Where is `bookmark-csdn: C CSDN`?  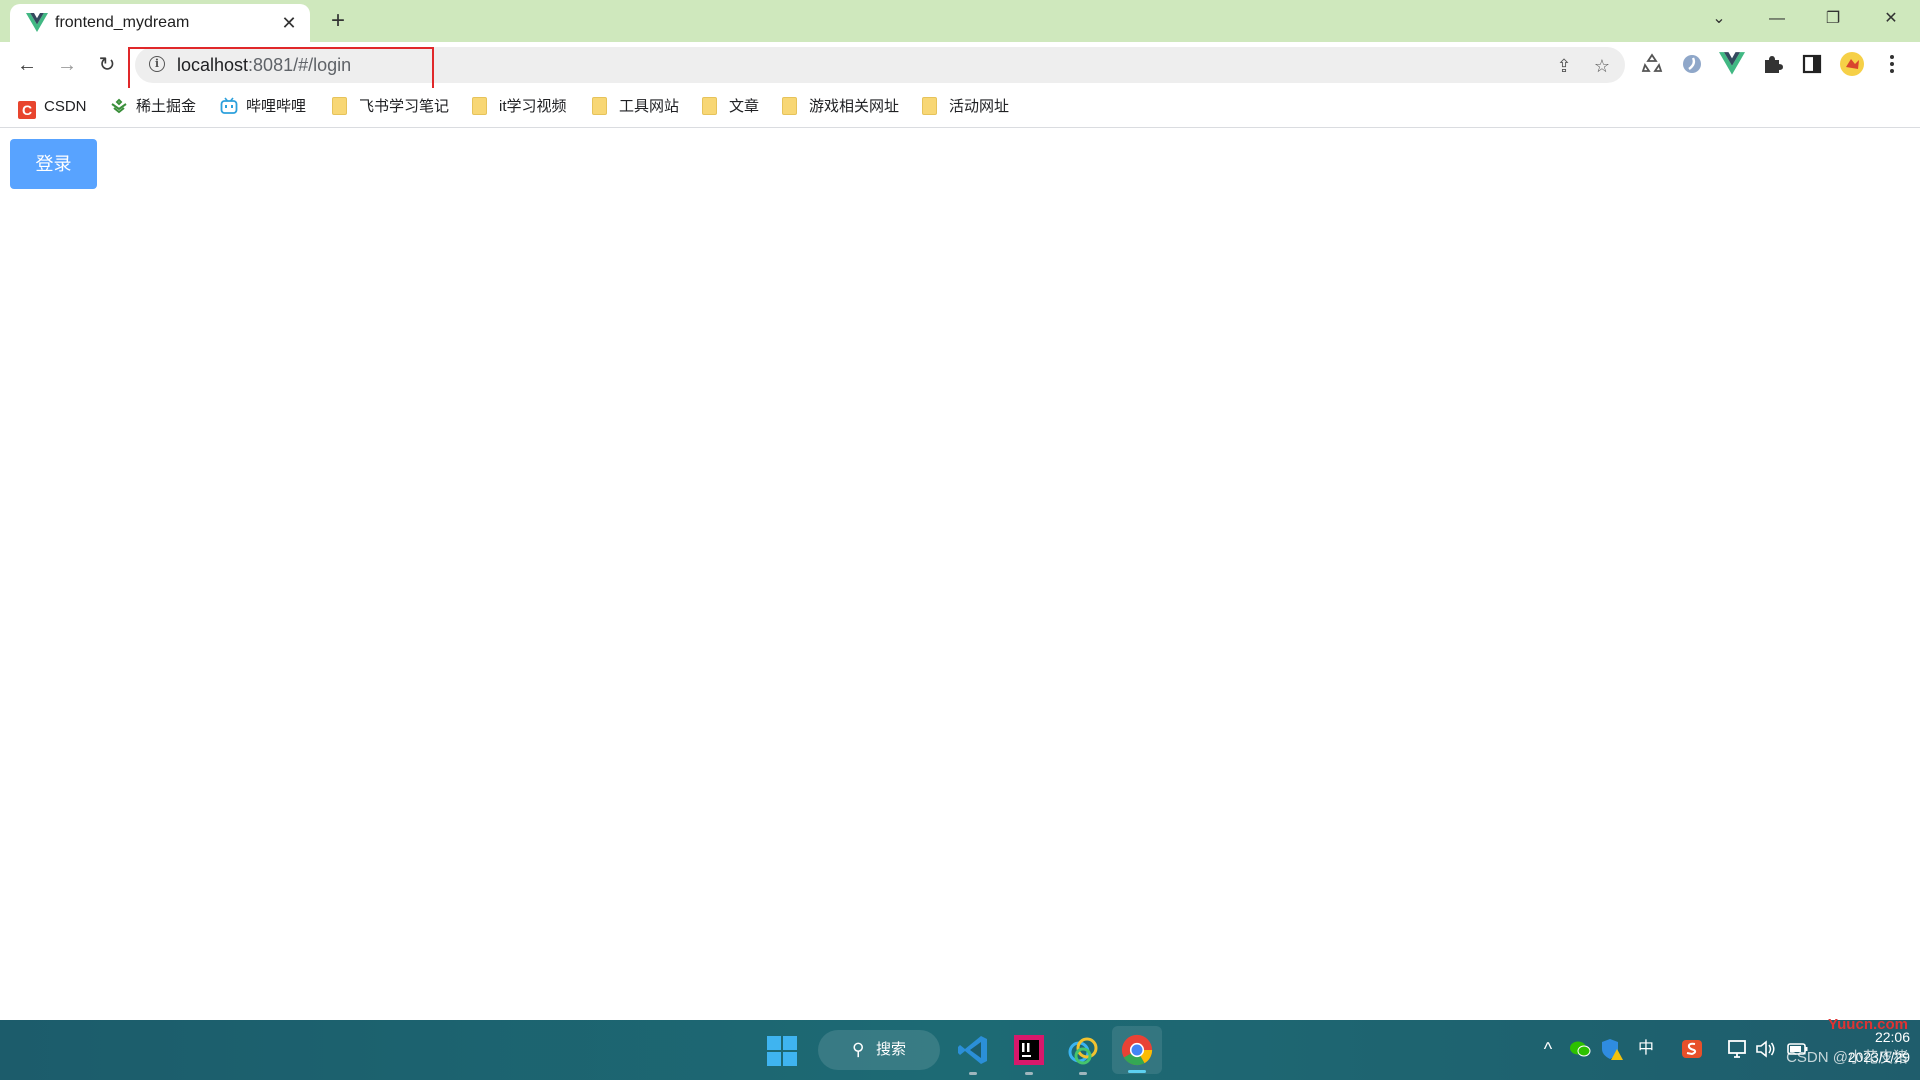
bookmark-csdn: C CSDN is located at coordinates (52, 107).